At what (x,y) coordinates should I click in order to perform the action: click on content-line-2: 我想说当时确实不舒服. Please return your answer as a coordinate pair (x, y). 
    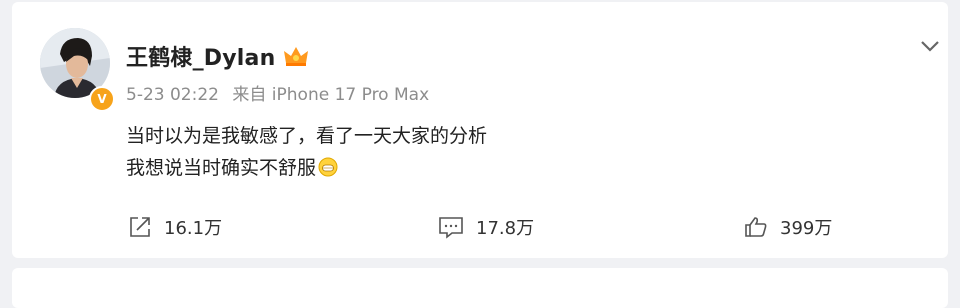
    Looking at the image, I should click on (306, 168).